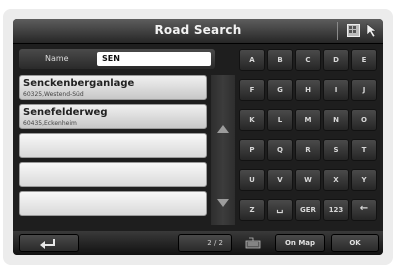 This screenshot has width=396, height=268. What do you see at coordinates (253, 243) in the screenshot?
I see `keyboard-toggle-icon` at bounding box center [253, 243].